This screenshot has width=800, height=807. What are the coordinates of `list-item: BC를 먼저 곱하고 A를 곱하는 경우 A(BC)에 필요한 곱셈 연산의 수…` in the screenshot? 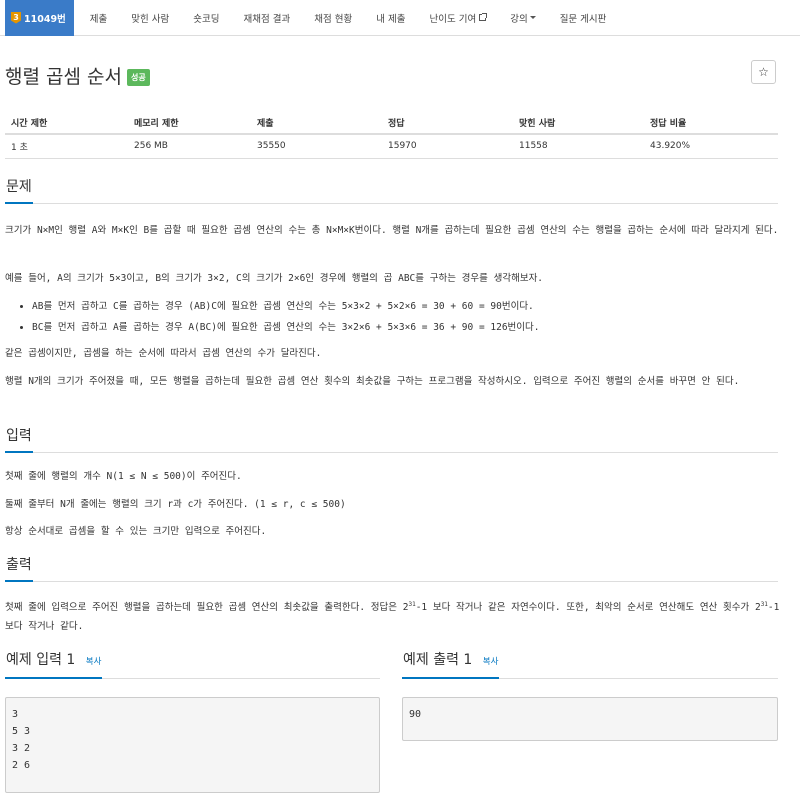 It's located at (406, 327).